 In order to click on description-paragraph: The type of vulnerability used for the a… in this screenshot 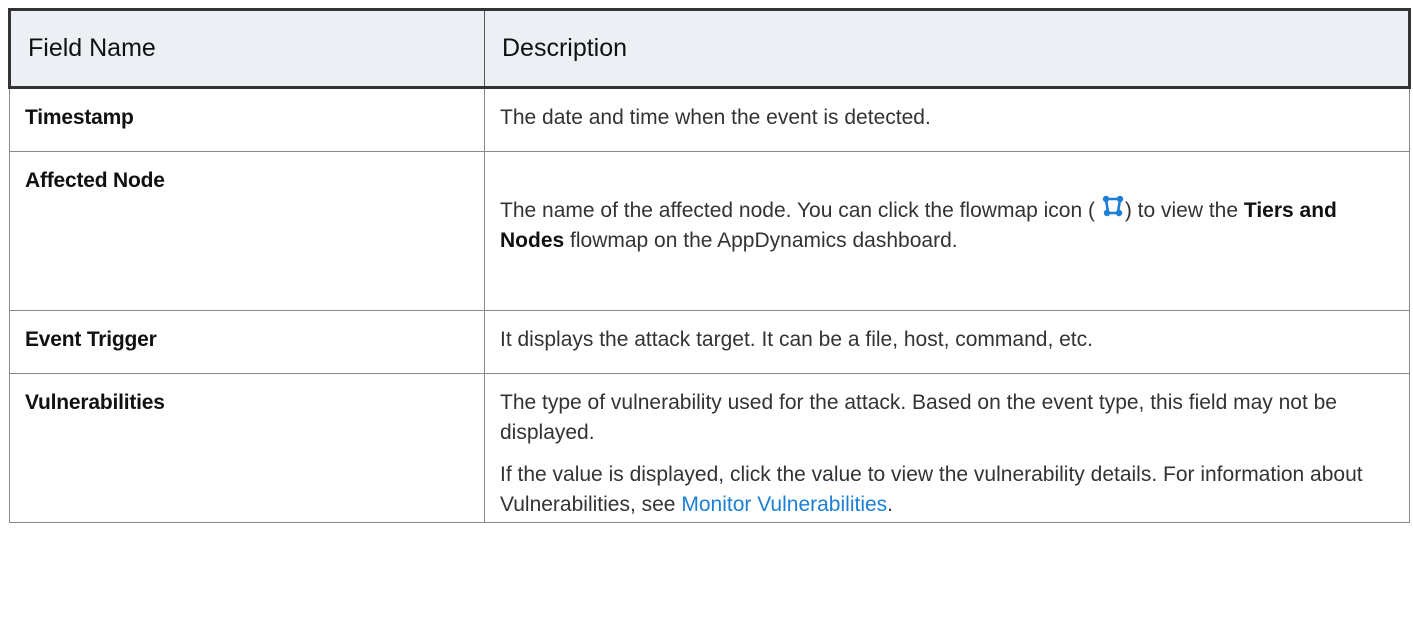, I will do `click(918, 417)`.